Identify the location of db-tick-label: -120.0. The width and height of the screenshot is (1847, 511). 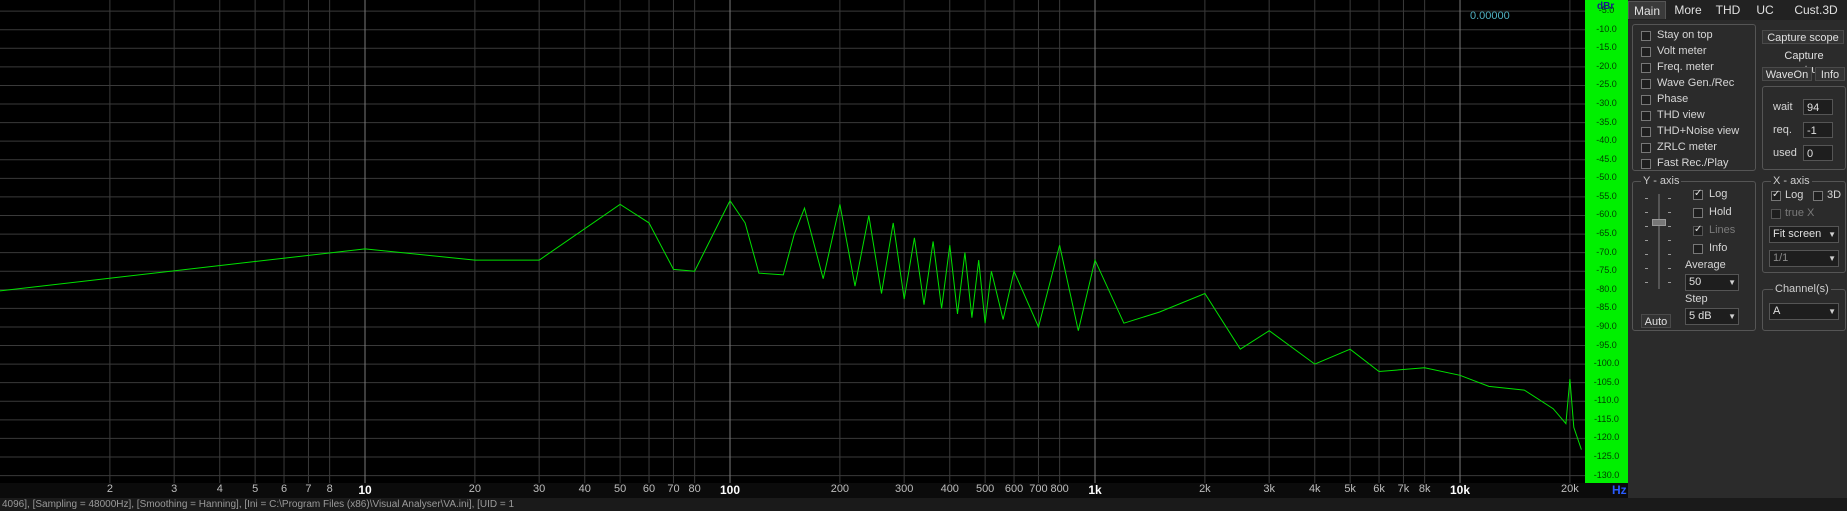
(1606, 437).